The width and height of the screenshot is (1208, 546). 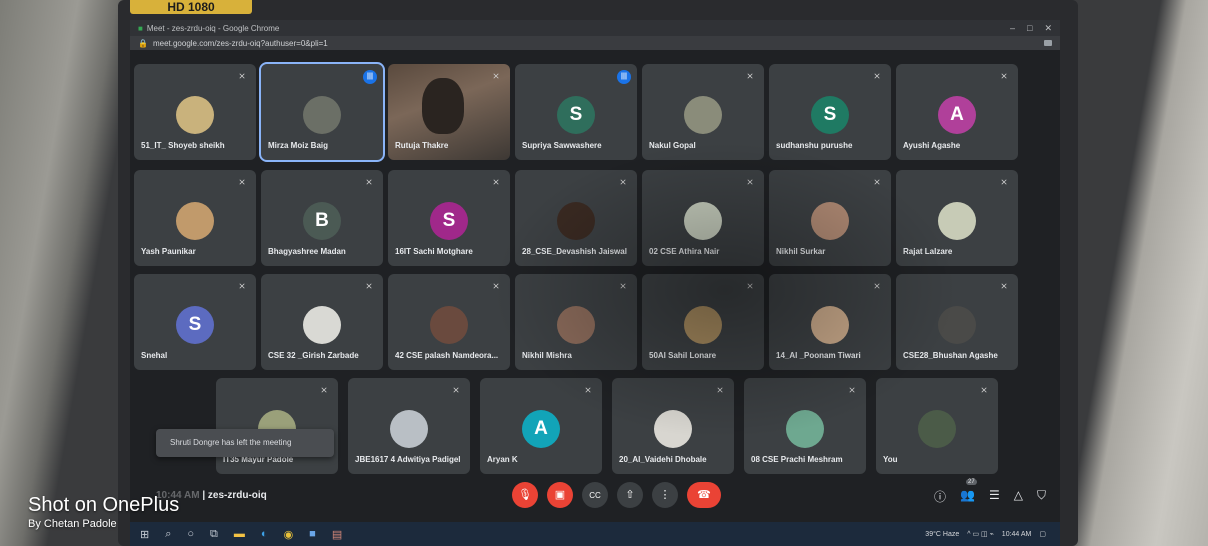 I want to click on participant-count-badge: 27, so click(x=971, y=482).